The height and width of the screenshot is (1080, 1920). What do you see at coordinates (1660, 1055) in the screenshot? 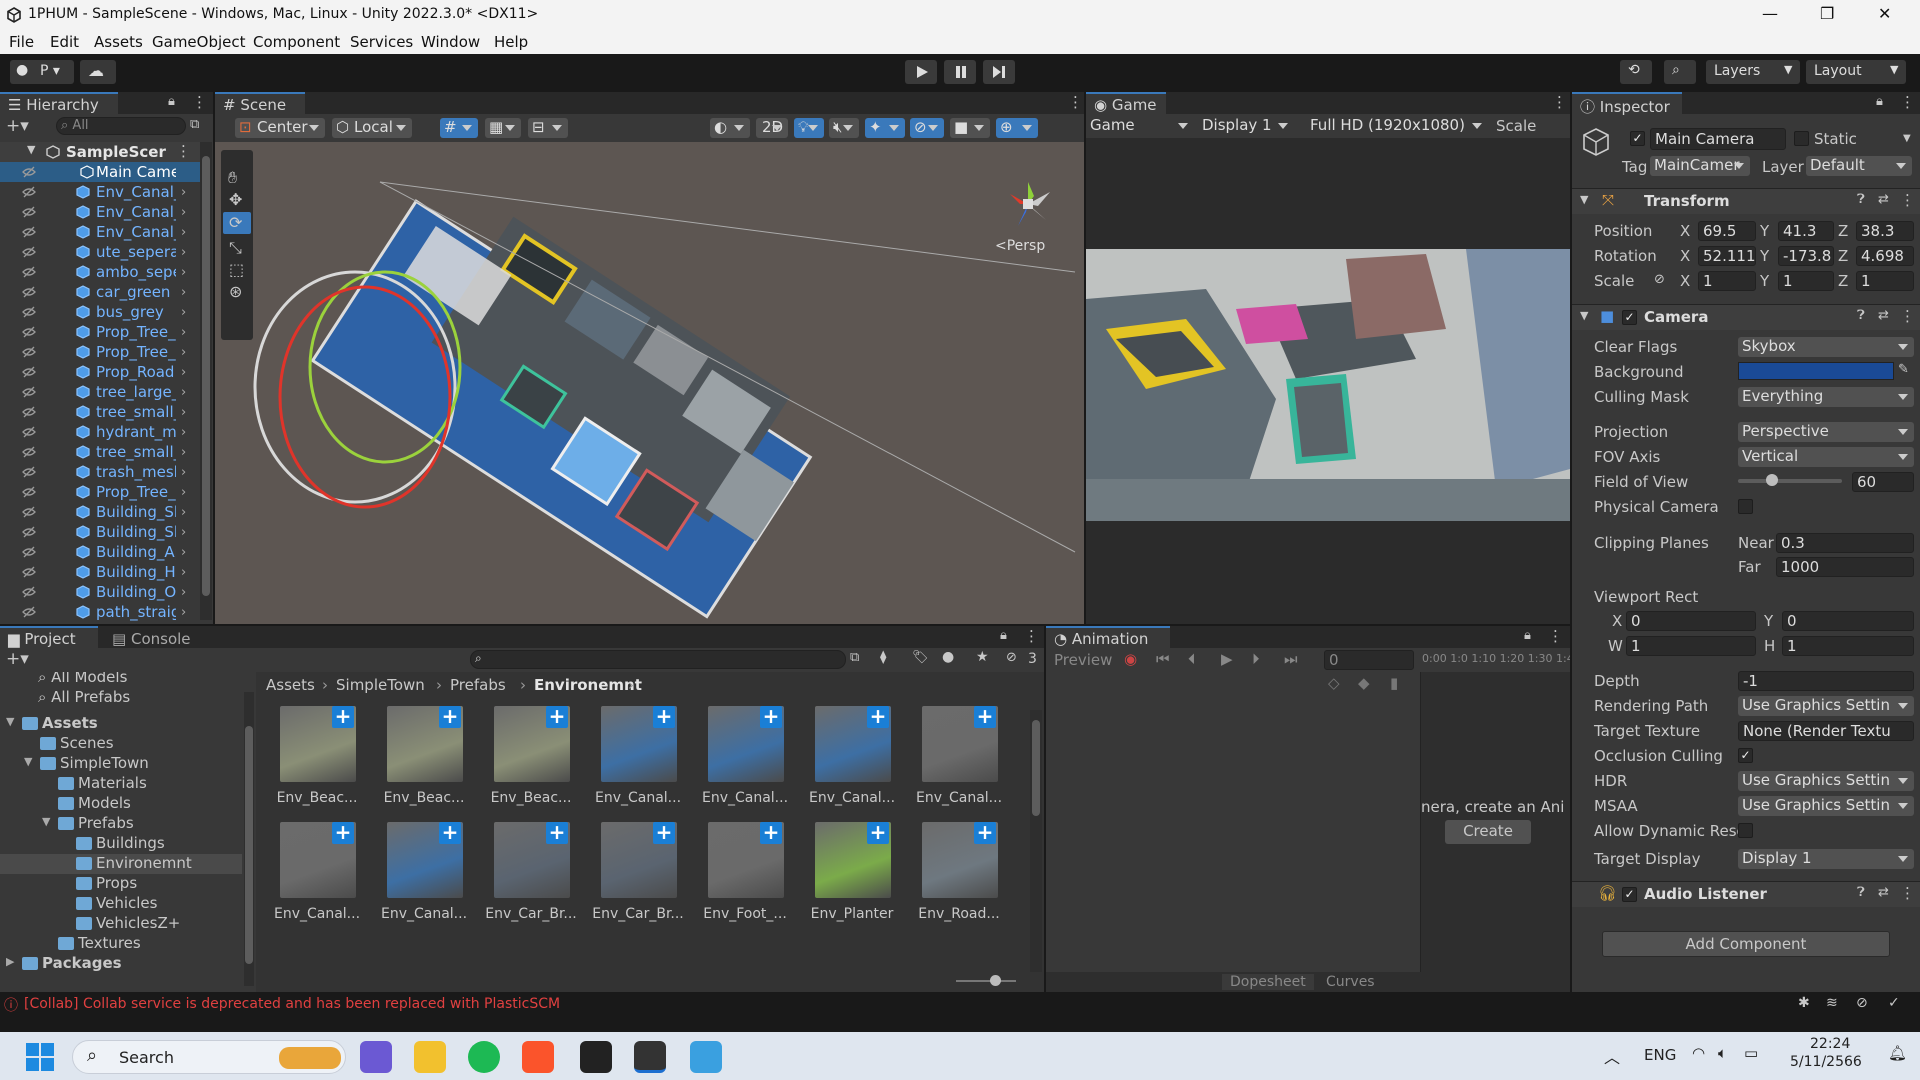
I see `language-indicator: ENG` at bounding box center [1660, 1055].